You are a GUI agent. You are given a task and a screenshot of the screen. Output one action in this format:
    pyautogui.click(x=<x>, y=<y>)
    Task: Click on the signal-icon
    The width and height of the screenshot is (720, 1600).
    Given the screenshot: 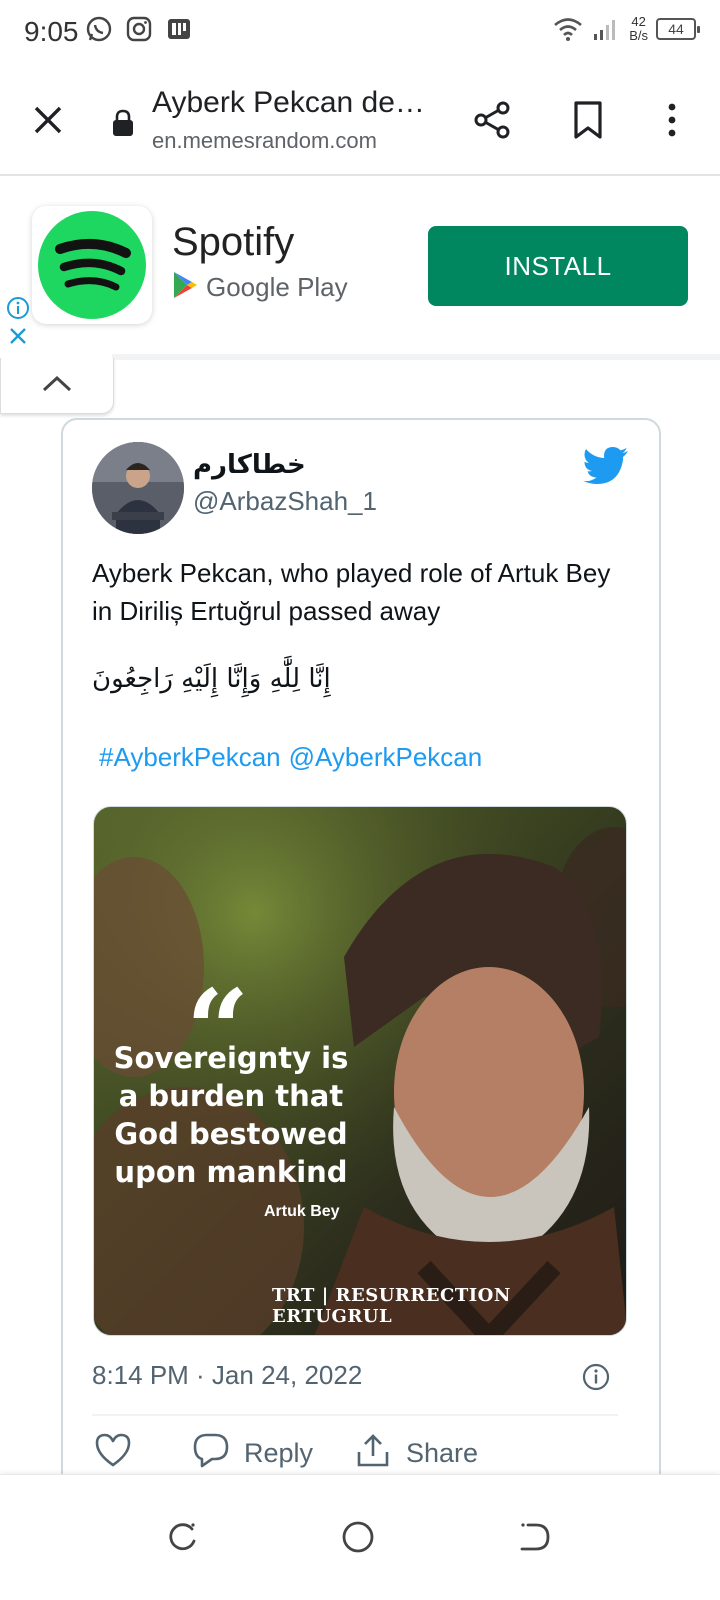 What is the action you would take?
    pyautogui.click(x=606, y=29)
    